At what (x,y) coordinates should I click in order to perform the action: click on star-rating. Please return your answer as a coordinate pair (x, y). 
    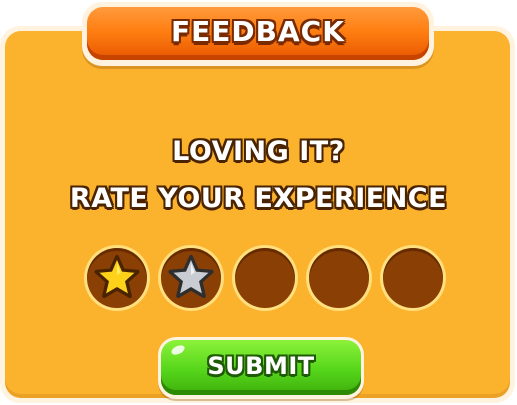
    Looking at the image, I should click on (265, 278).